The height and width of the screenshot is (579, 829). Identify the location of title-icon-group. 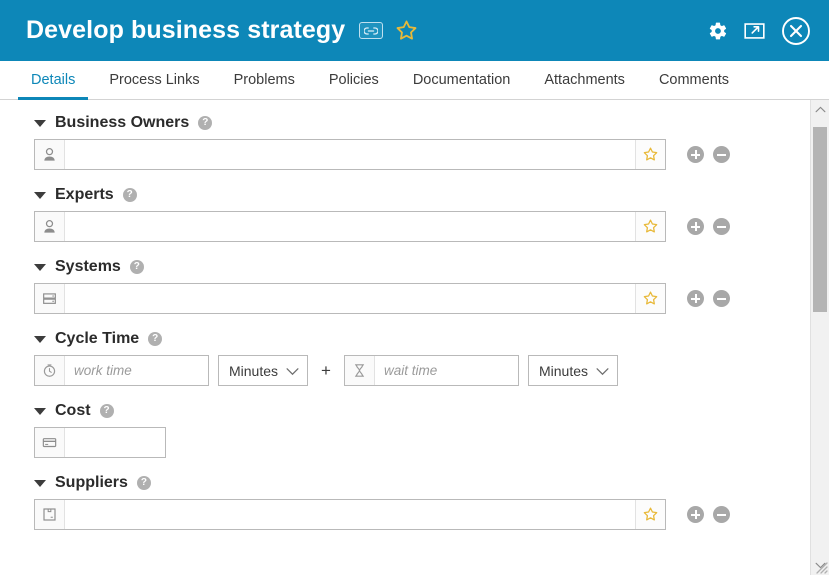
(388, 30).